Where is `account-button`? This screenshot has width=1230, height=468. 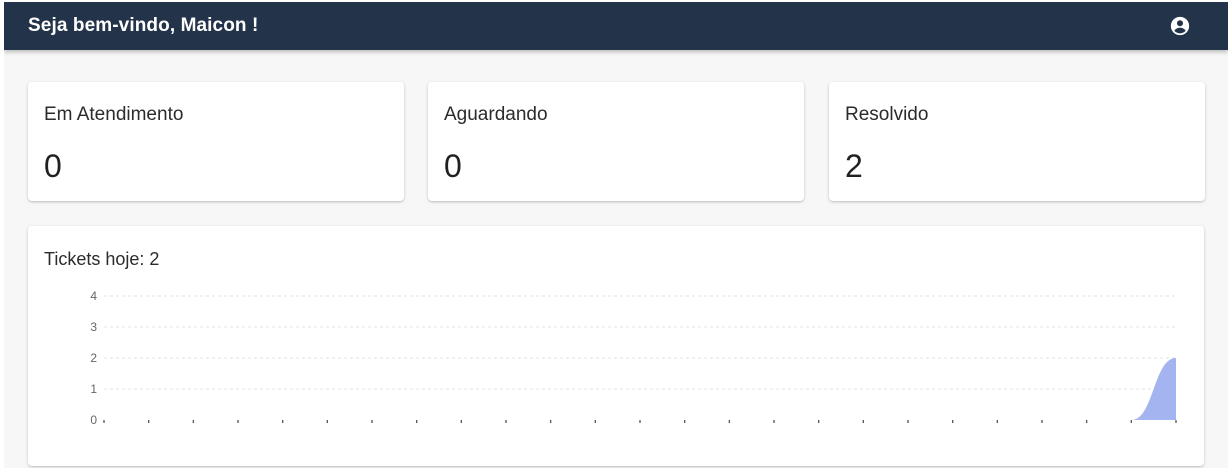
account-button is located at coordinates (1180, 26).